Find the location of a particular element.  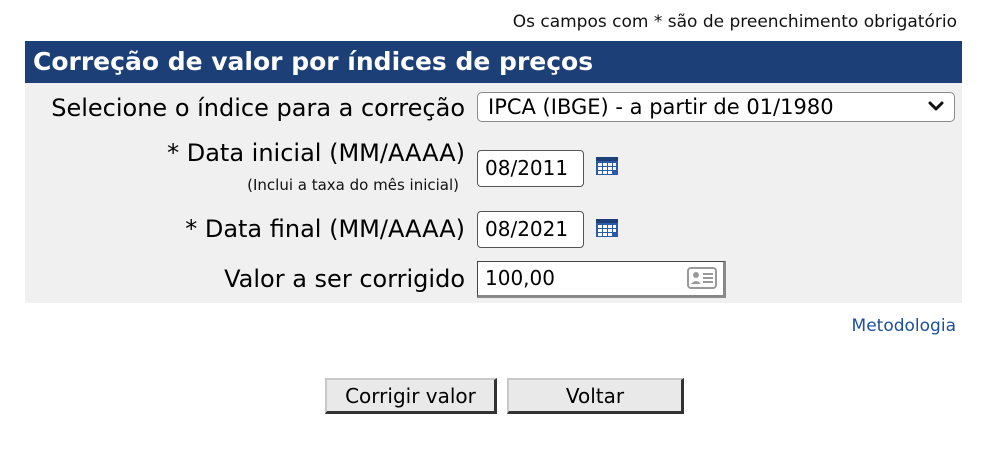

start-date-input: 08/2011 is located at coordinates (530, 168).